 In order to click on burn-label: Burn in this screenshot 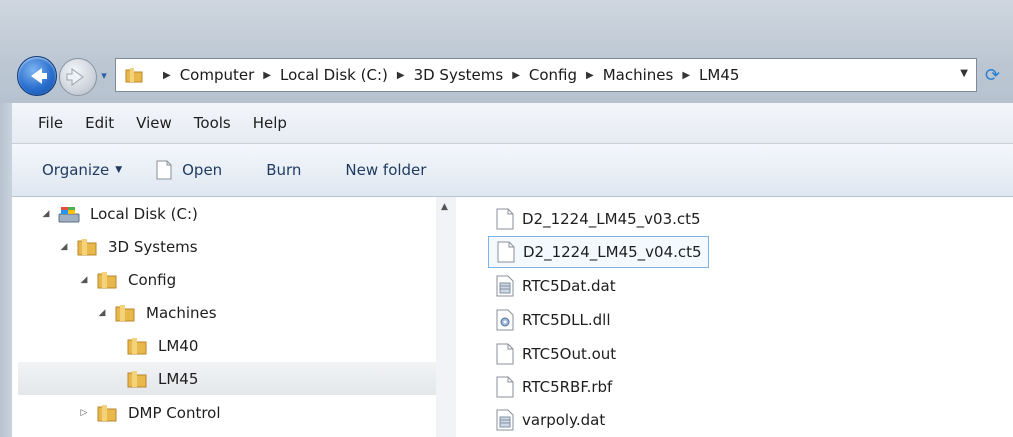, I will do `click(284, 170)`.